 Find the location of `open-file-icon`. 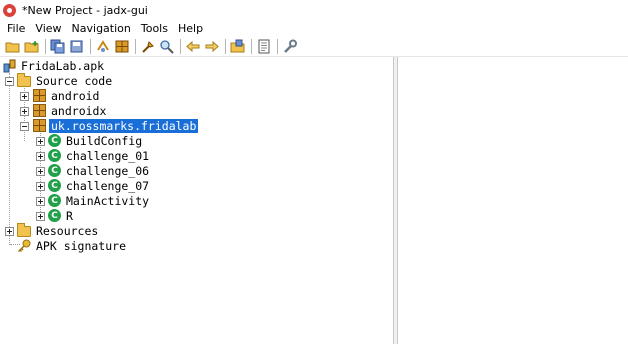

open-file-icon is located at coordinates (13, 47).